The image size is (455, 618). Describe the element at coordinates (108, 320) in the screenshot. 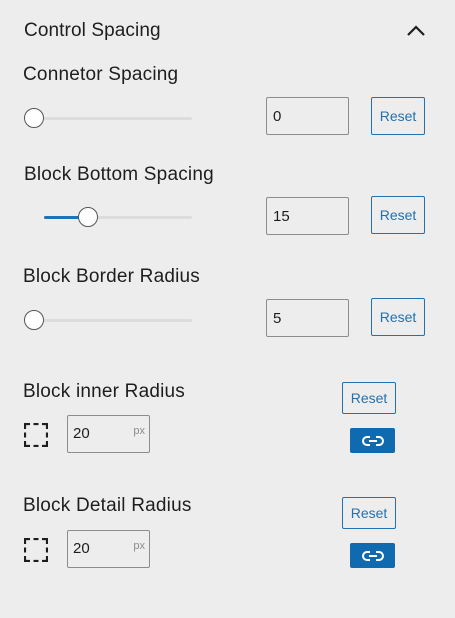

I see `block-border-radius-slider` at that location.